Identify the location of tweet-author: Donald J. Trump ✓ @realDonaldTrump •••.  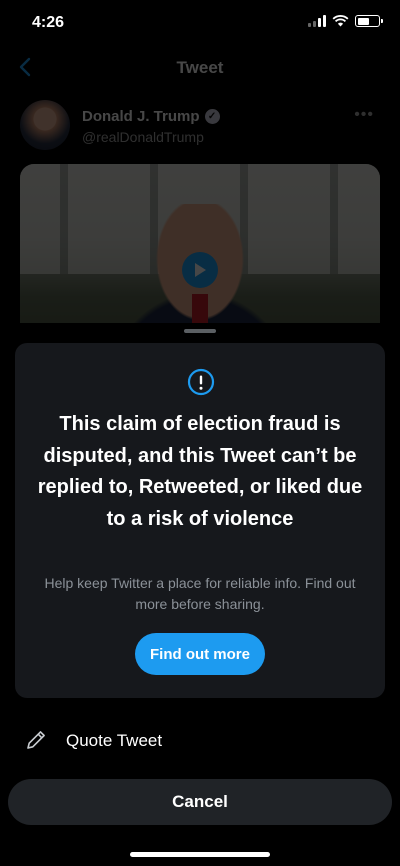
(200, 128).